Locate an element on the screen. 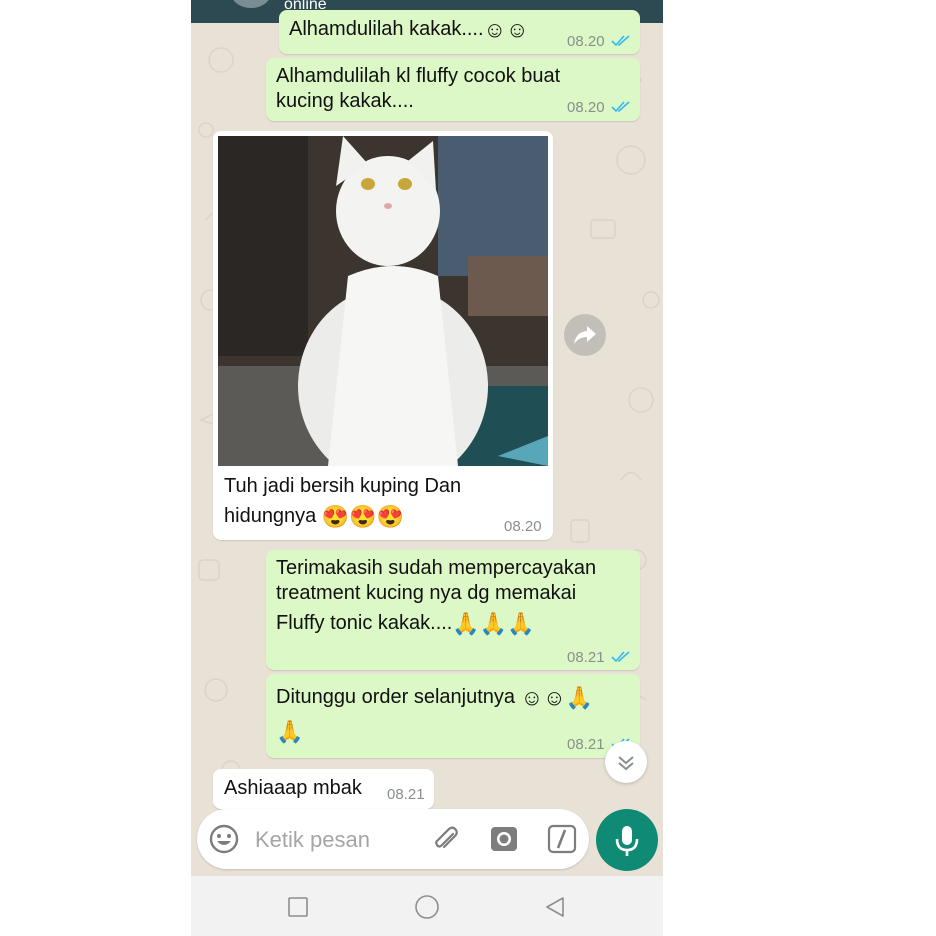 The width and height of the screenshot is (936, 936). message-line: hidungnya 😍😍😍 is located at coordinates (314, 516).